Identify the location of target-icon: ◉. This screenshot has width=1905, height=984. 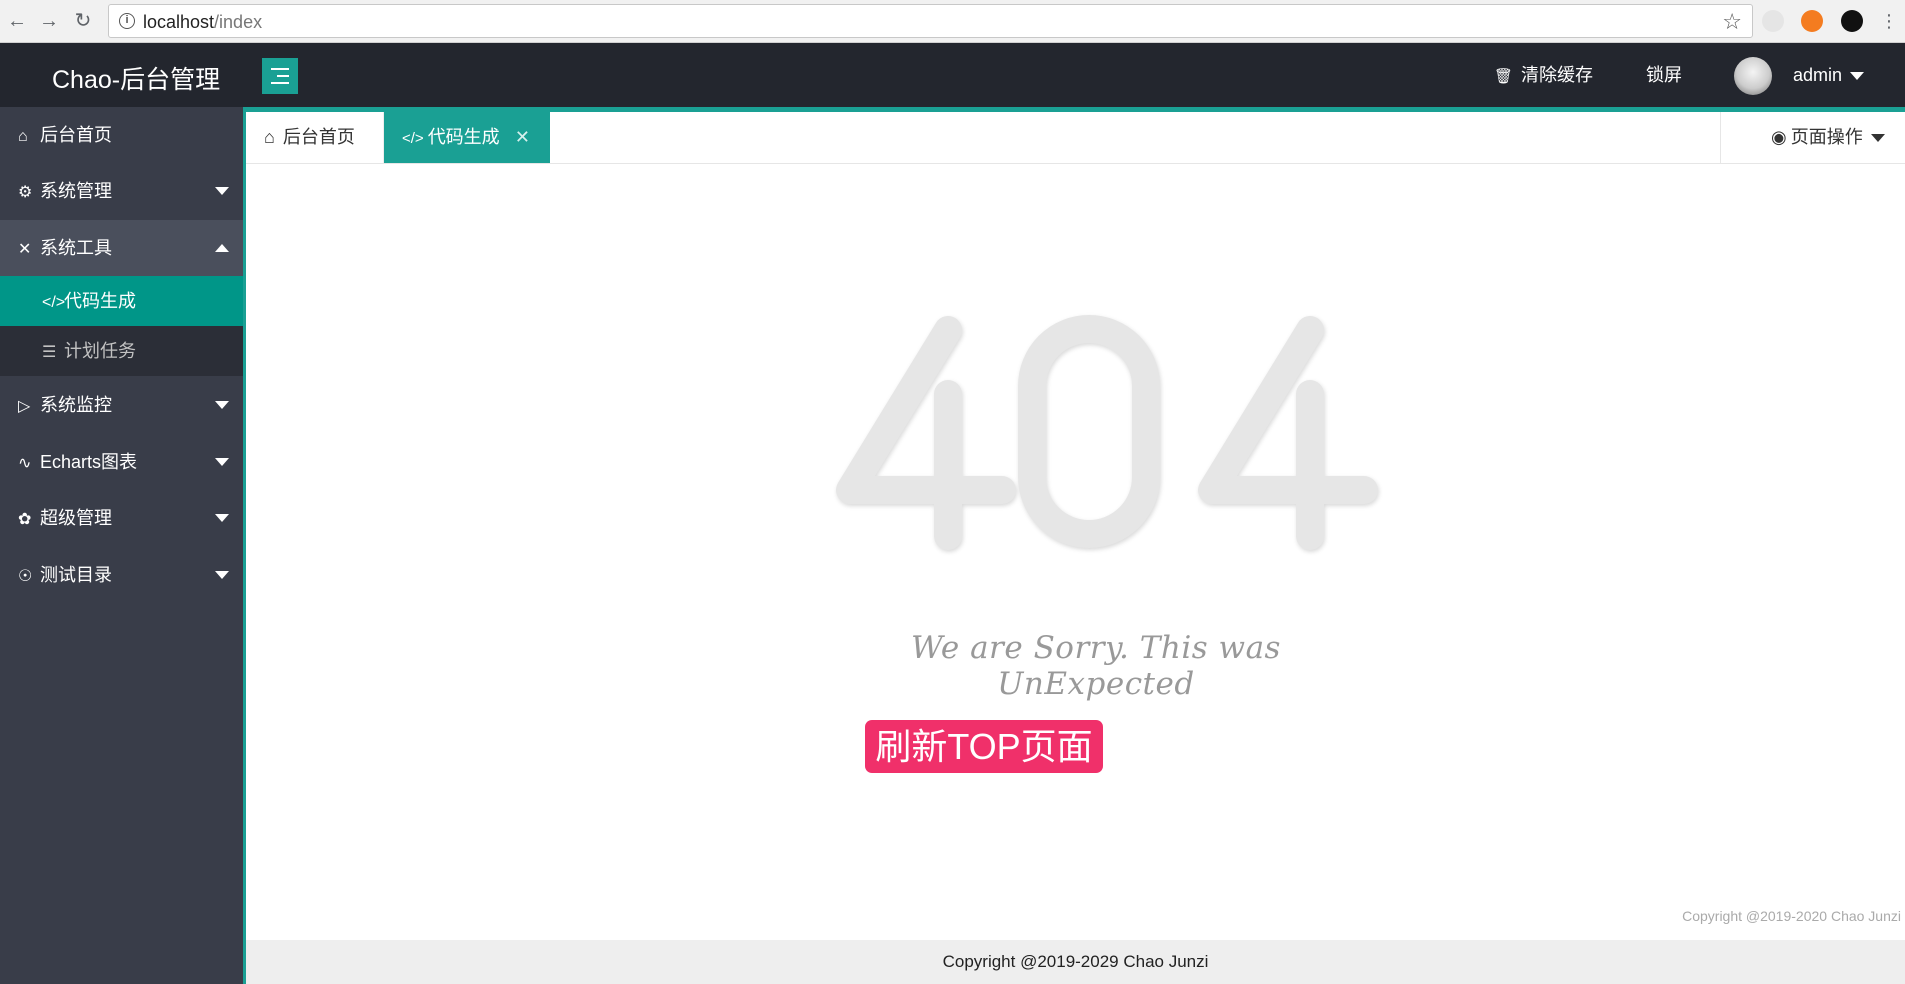
(1779, 137).